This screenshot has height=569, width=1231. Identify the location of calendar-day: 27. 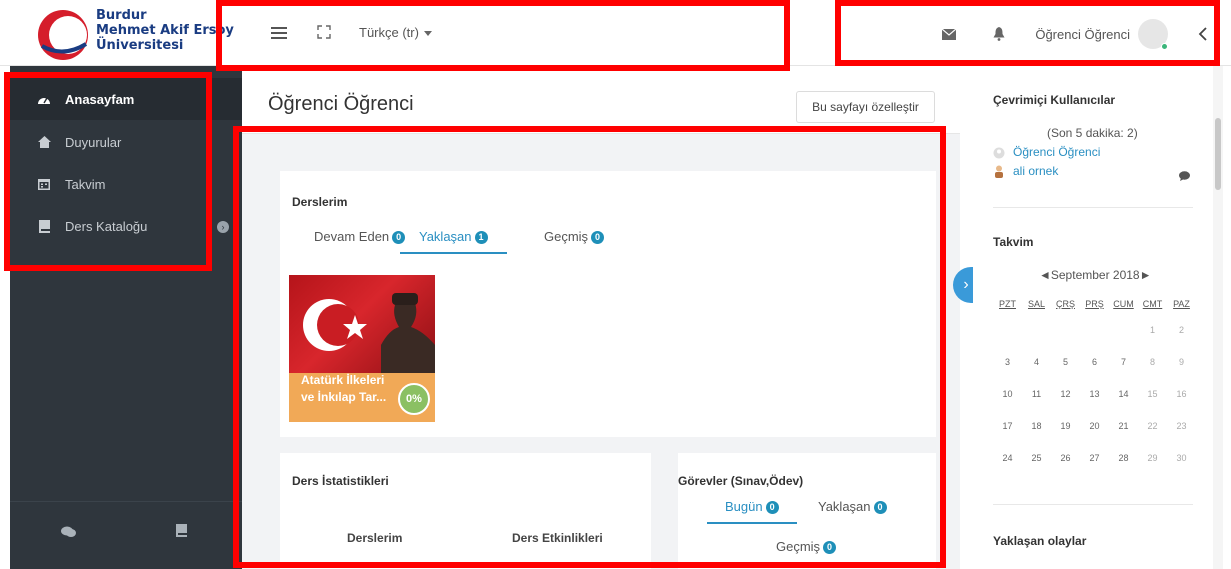
(1094, 458).